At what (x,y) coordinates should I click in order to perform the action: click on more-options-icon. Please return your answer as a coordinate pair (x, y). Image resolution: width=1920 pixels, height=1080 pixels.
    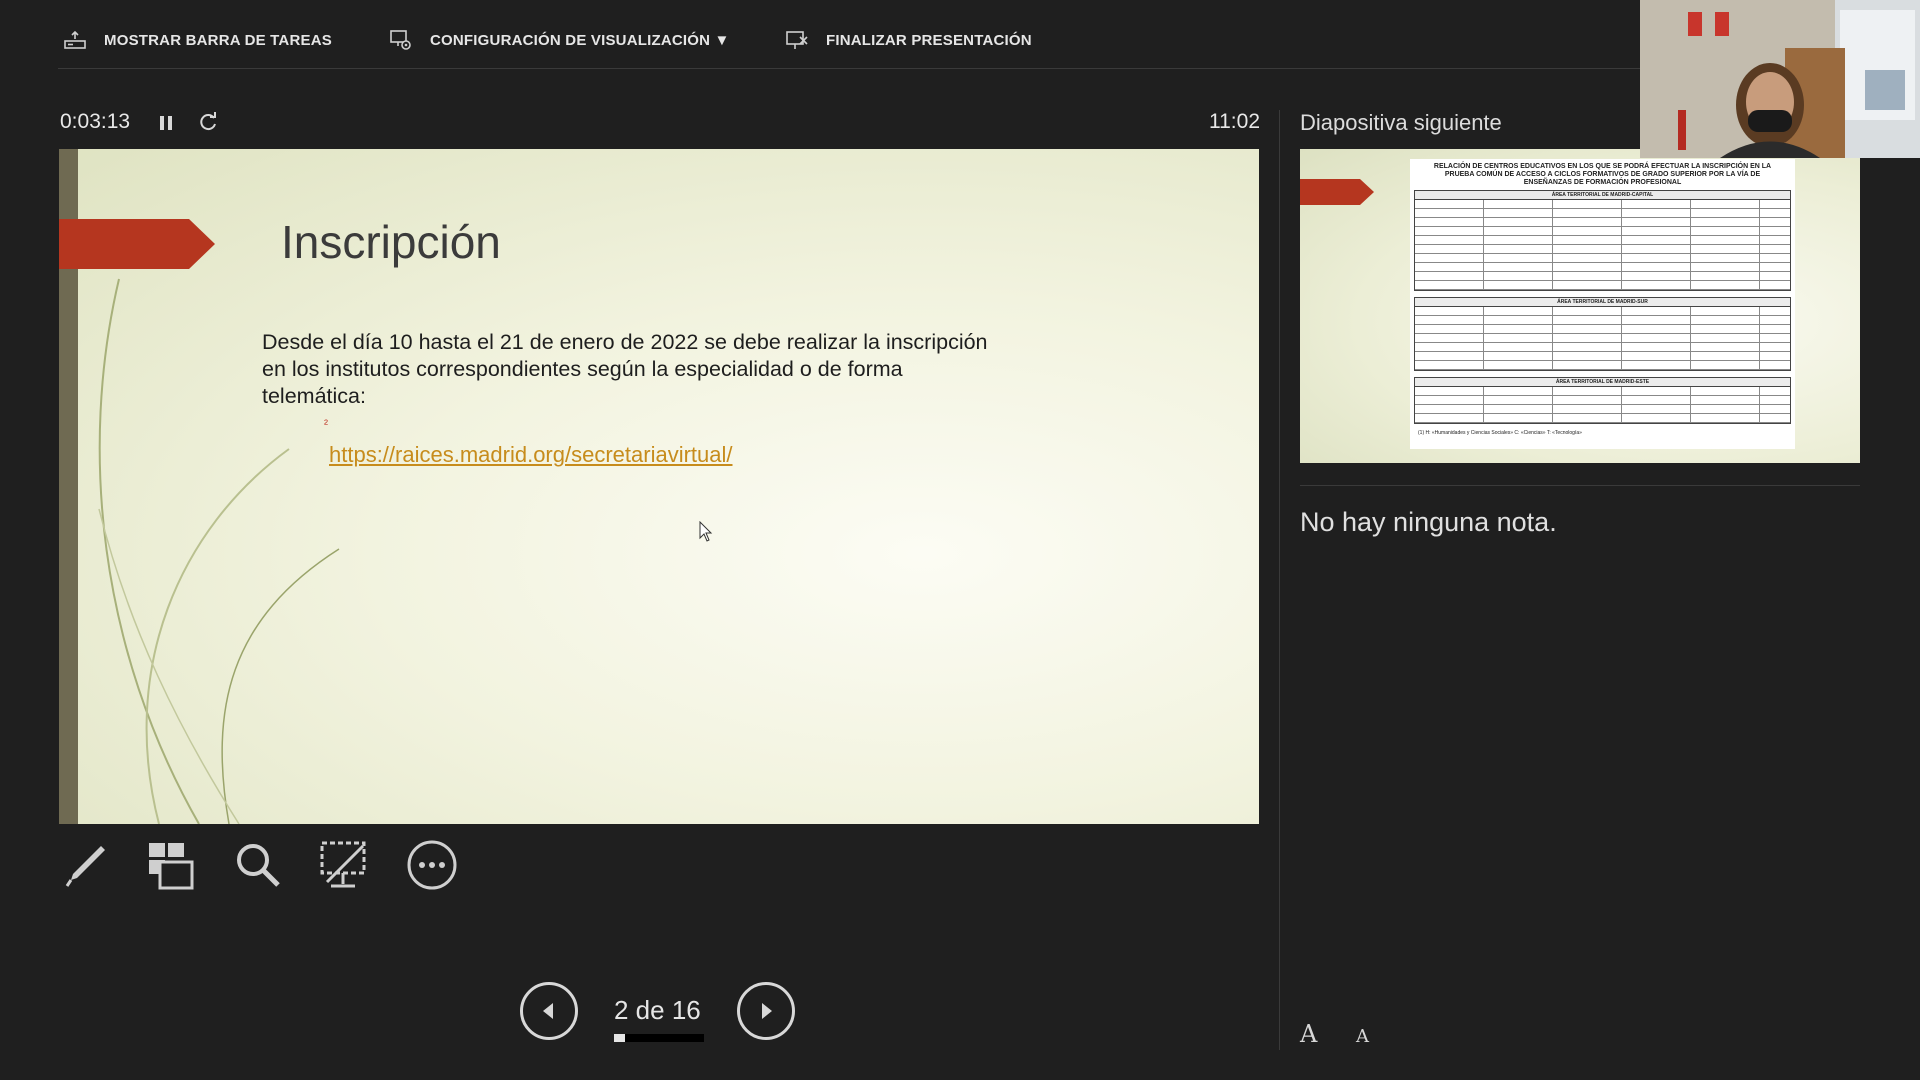
    Looking at the image, I should click on (432, 865).